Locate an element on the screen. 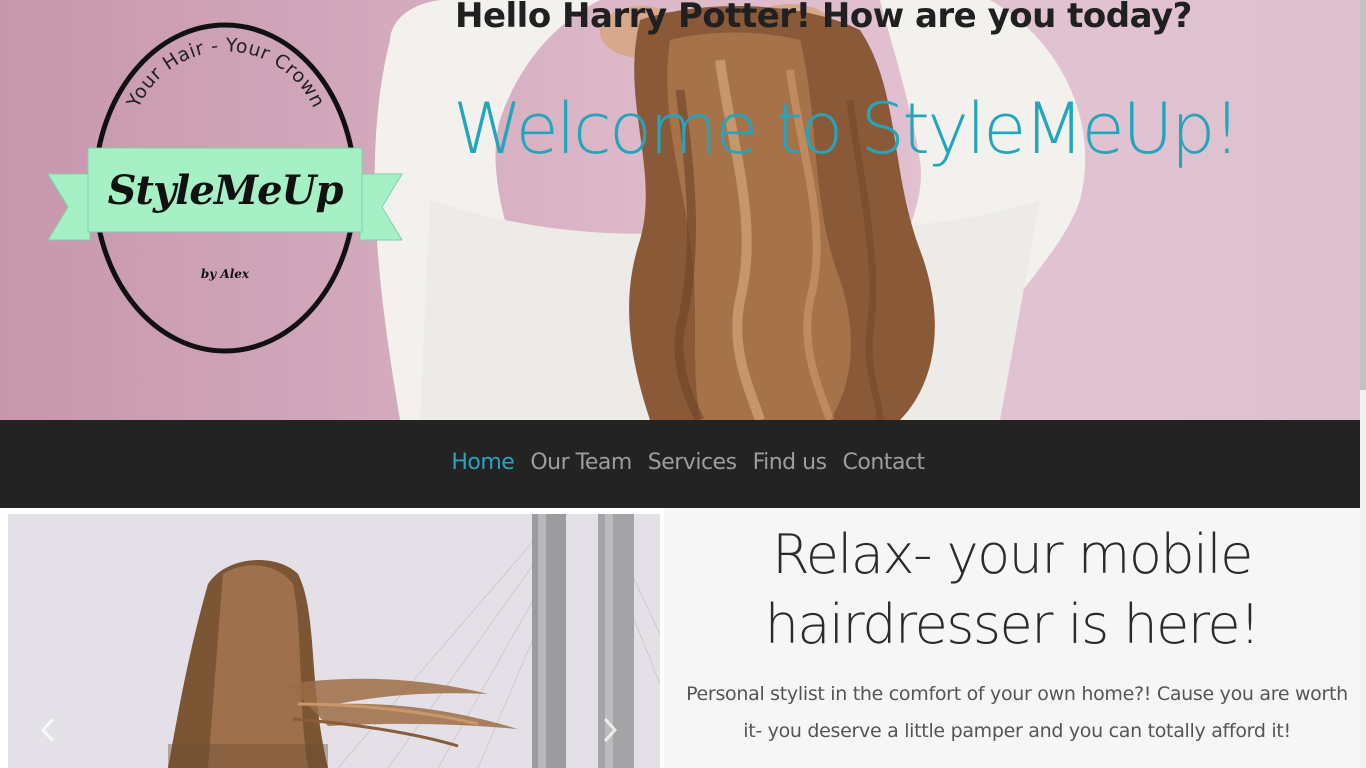 The width and height of the screenshot is (1366, 768). main-navigation: Home Our Team Services Find us Contact is located at coordinates (680, 464).